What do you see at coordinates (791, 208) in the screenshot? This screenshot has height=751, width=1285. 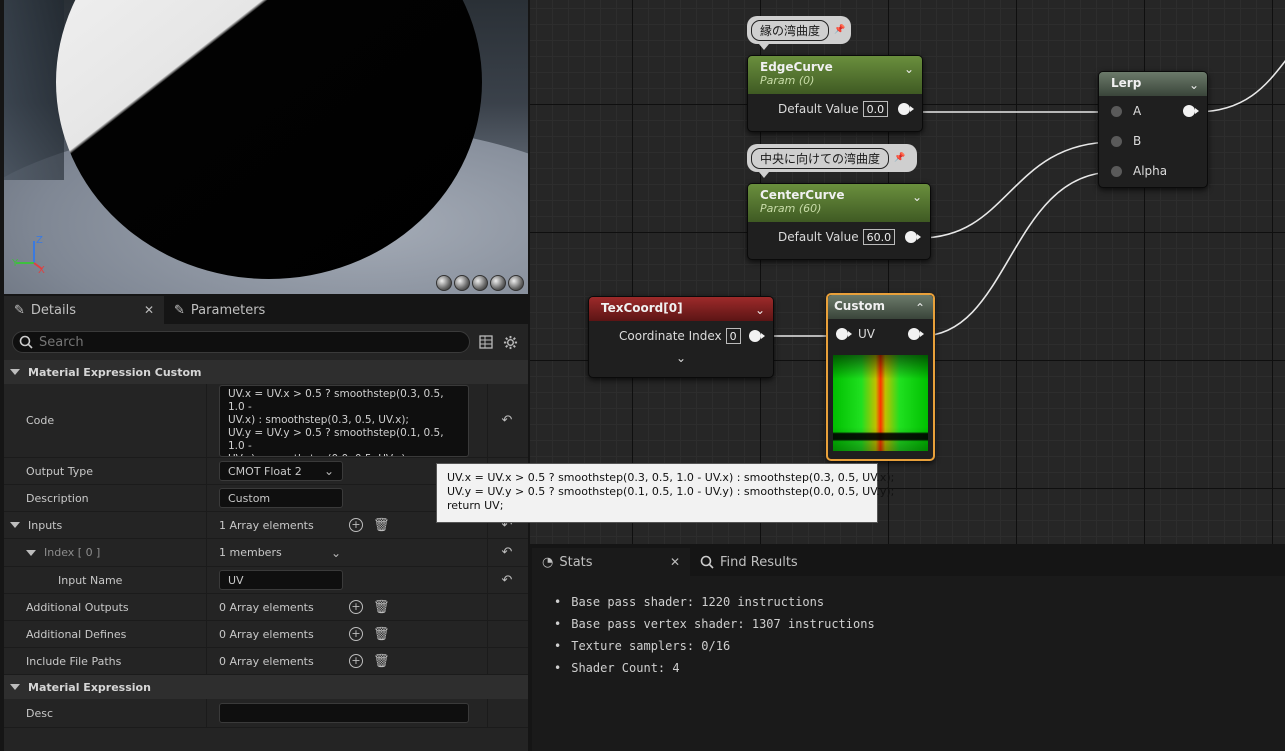 I see `node-subtitle: Param (60)` at bounding box center [791, 208].